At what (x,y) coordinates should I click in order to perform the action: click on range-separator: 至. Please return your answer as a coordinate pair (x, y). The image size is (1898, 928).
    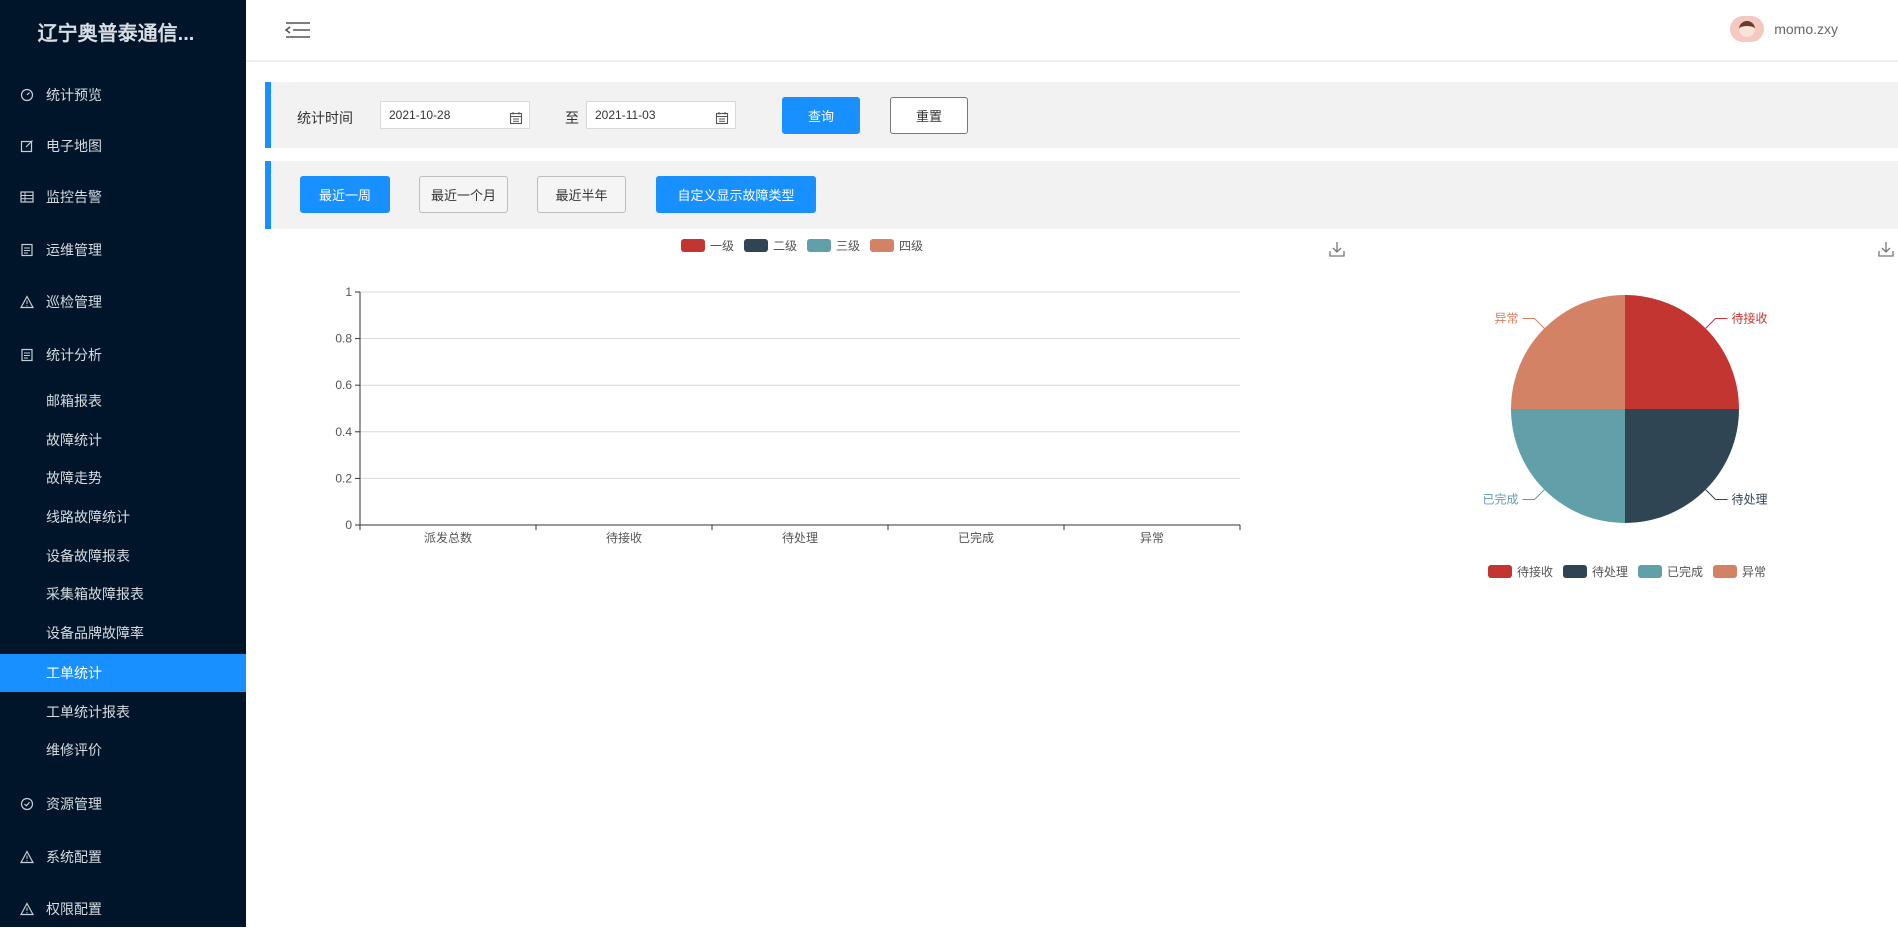
    Looking at the image, I should click on (572, 118).